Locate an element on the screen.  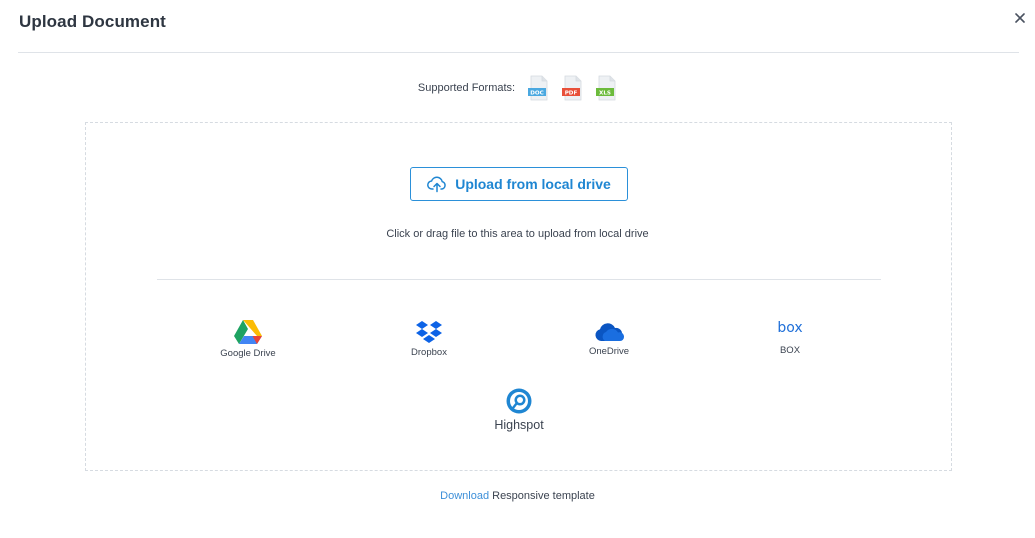
xls-label: XLS is located at coordinates (605, 93).